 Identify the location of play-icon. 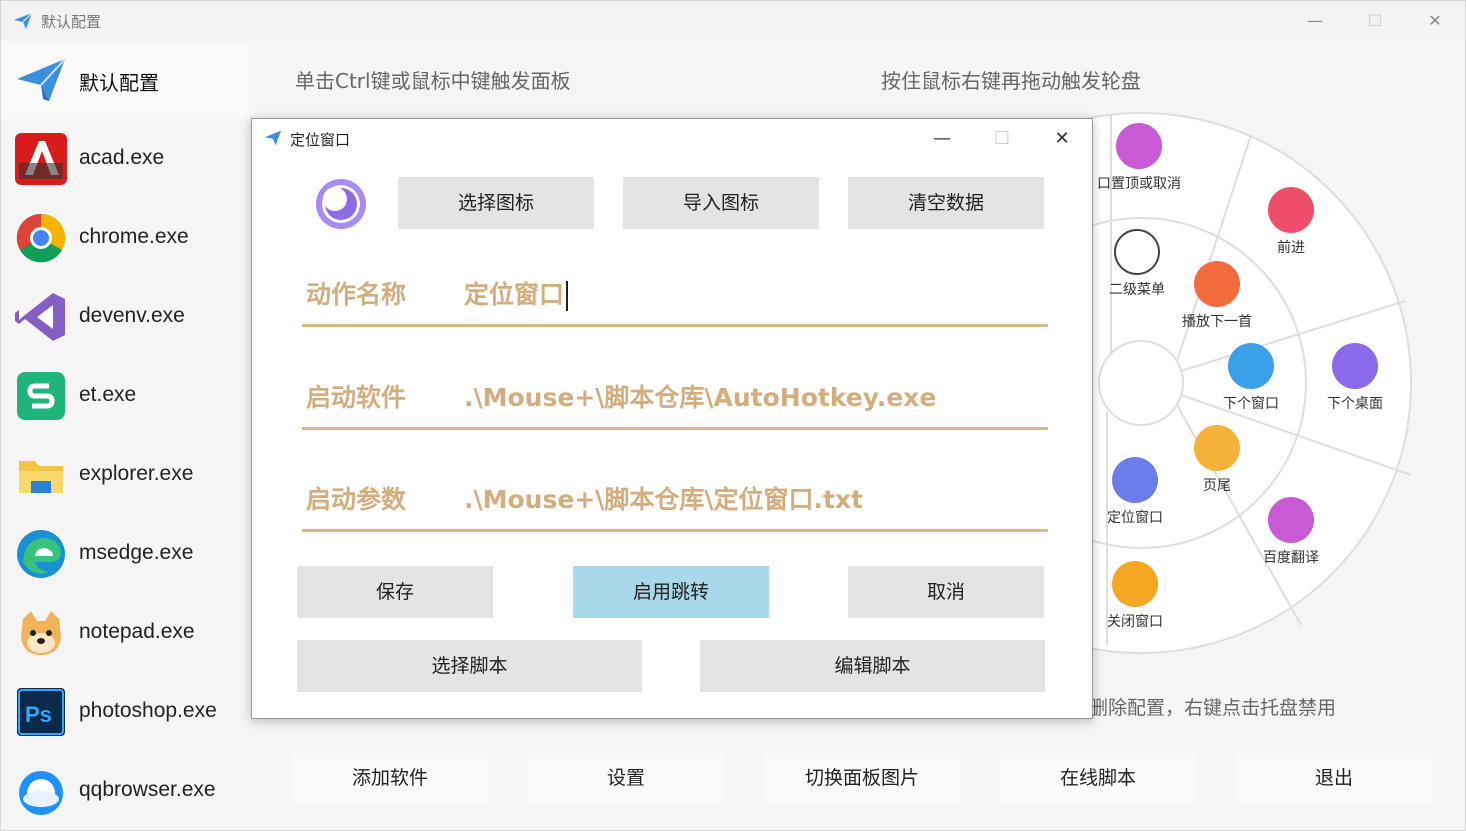
(1217, 284).